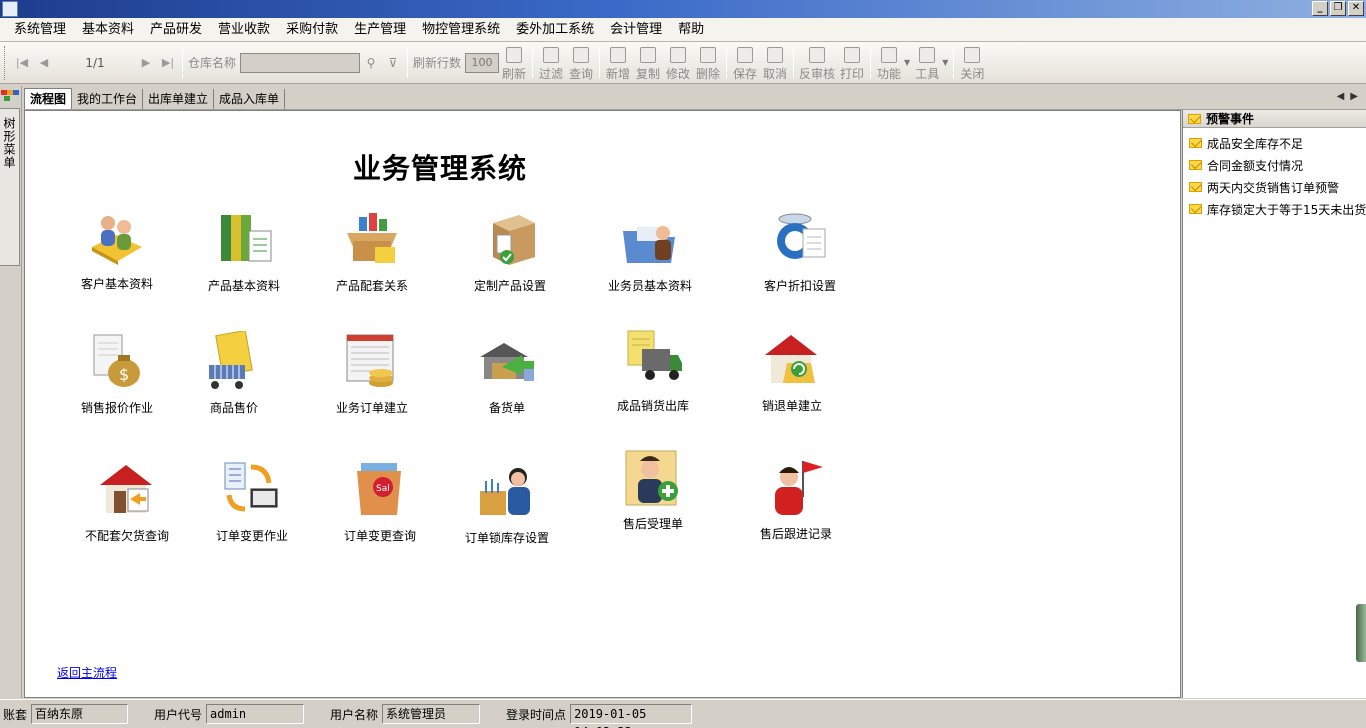 Image resolution: width=1366 pixels, height=728 pixels. I want to click on undo-icon, so click(775, 54).